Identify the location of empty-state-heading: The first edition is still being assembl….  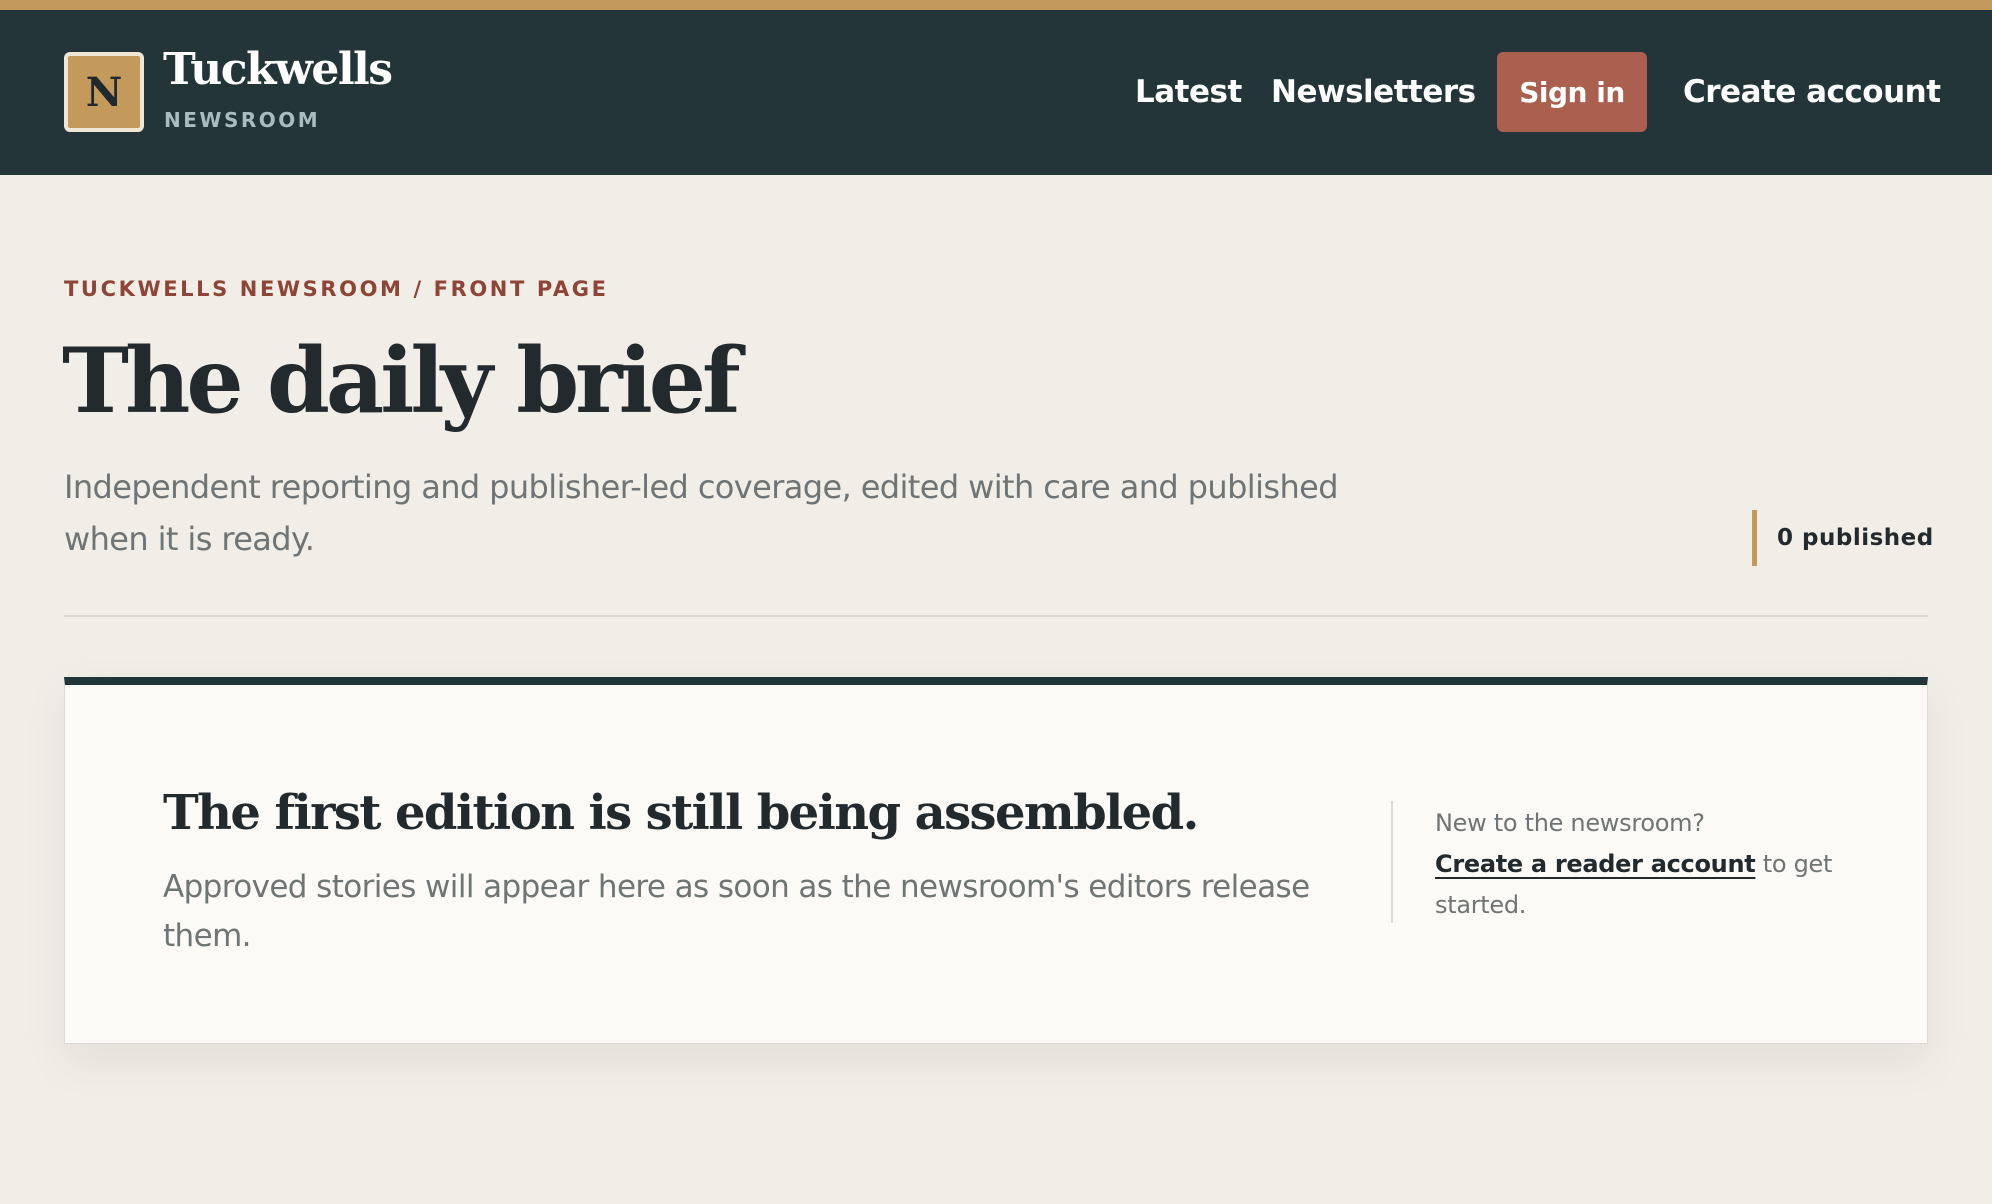
(681, 813).